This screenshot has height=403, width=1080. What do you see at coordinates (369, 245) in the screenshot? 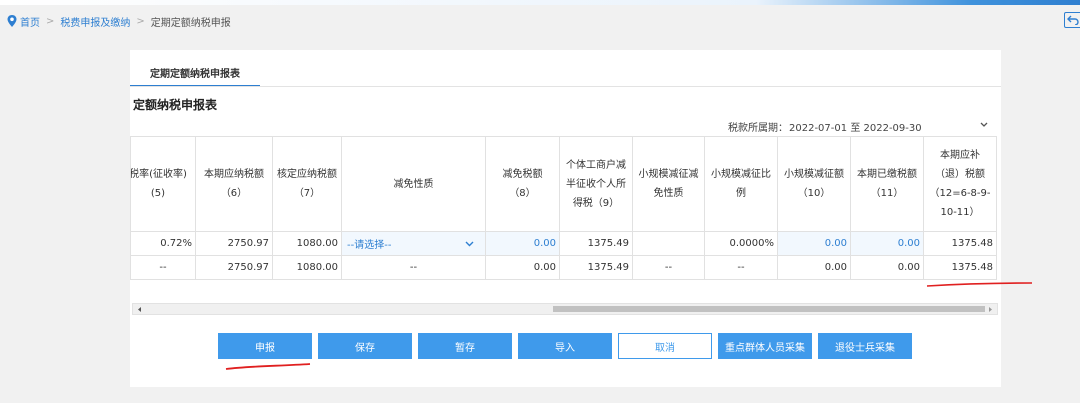
I see `exempt-nature-select-value: --请选择--` at bounding box center [369, 245].